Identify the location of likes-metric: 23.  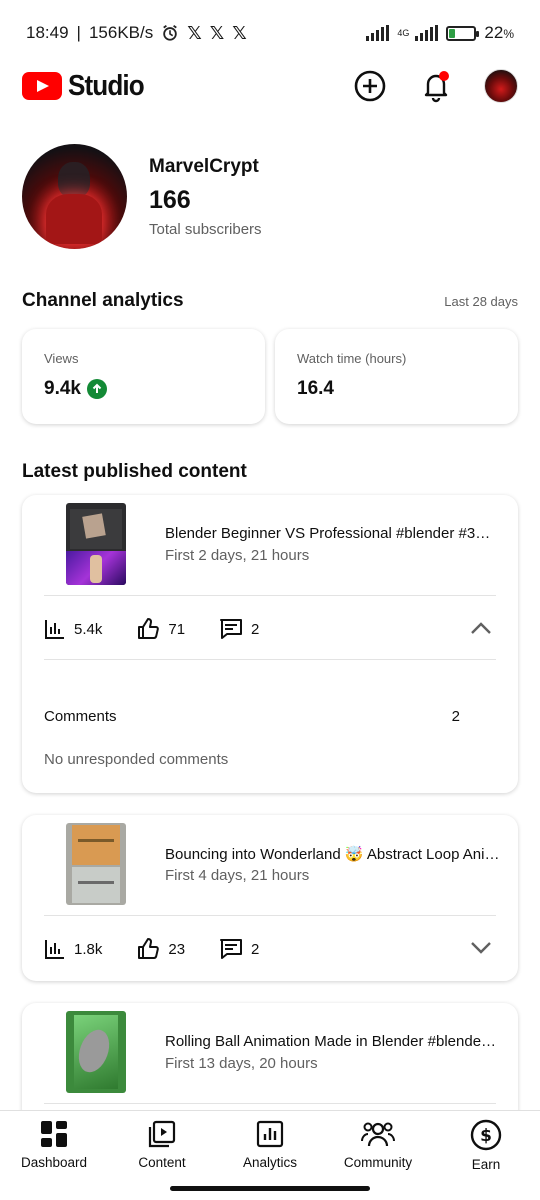
(160, 949).